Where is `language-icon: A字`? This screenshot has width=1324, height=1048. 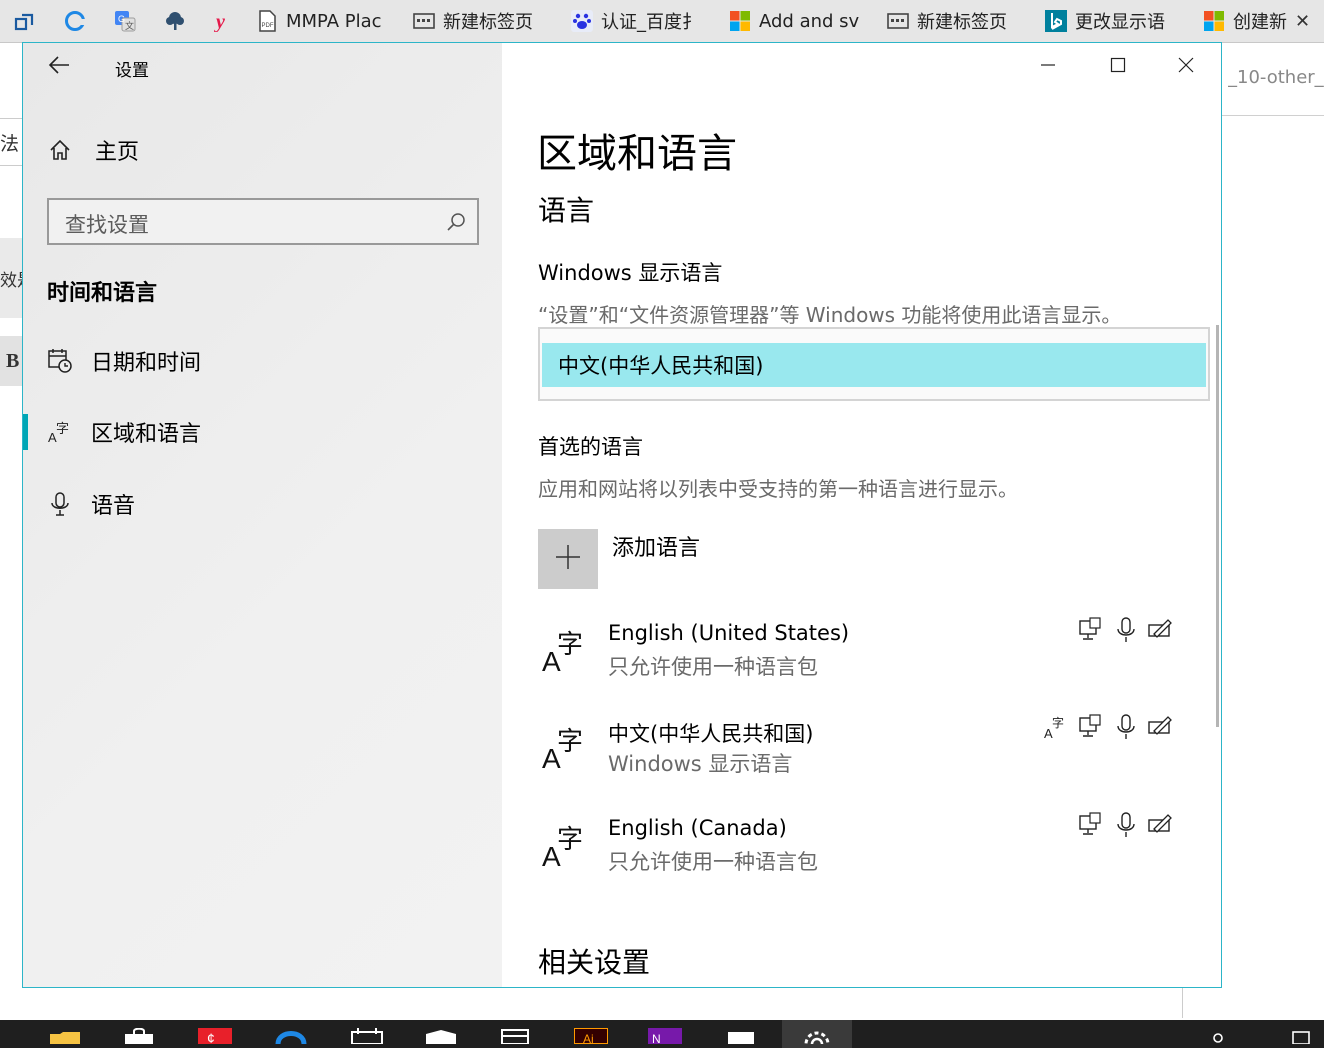
language-icon: A字 is located at coordinates (562, 847).